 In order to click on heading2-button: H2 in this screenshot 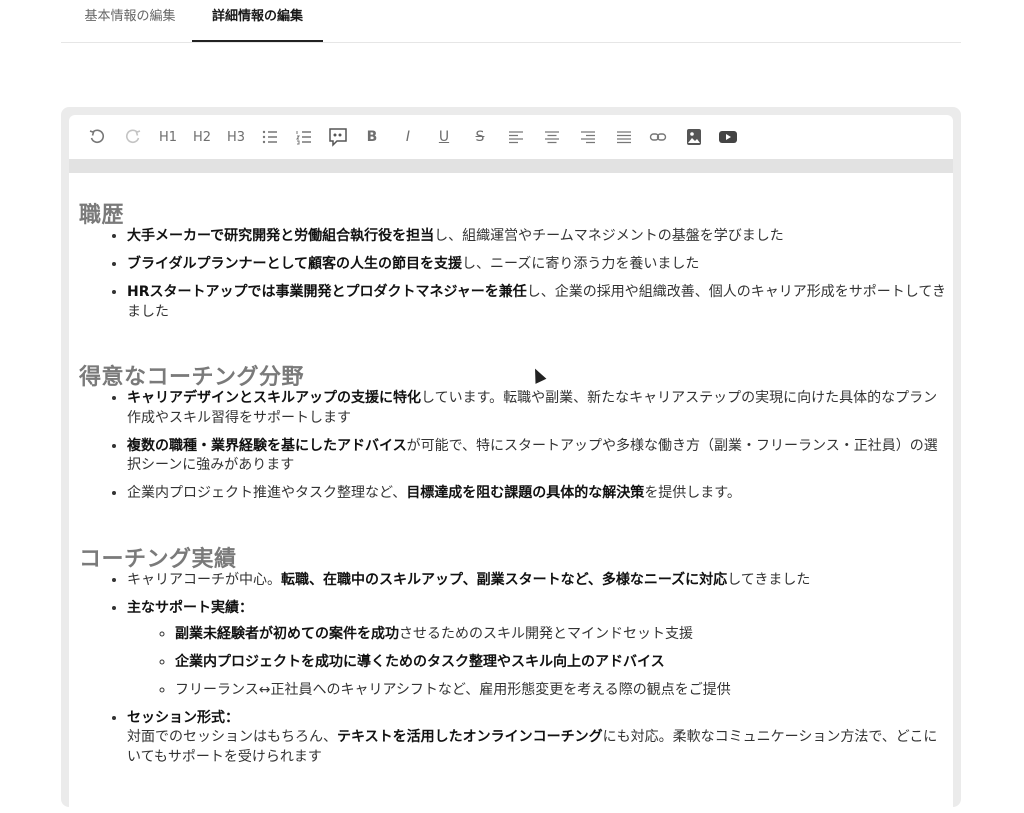, I will do `click(202, 137)`.